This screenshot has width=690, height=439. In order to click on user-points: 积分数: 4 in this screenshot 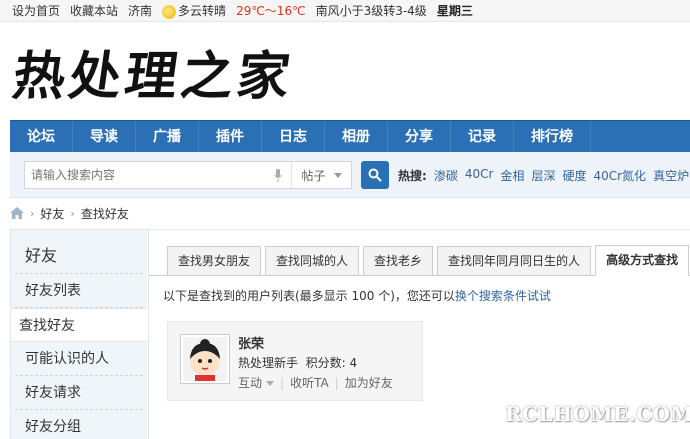, I will do `click(331, 363)`.